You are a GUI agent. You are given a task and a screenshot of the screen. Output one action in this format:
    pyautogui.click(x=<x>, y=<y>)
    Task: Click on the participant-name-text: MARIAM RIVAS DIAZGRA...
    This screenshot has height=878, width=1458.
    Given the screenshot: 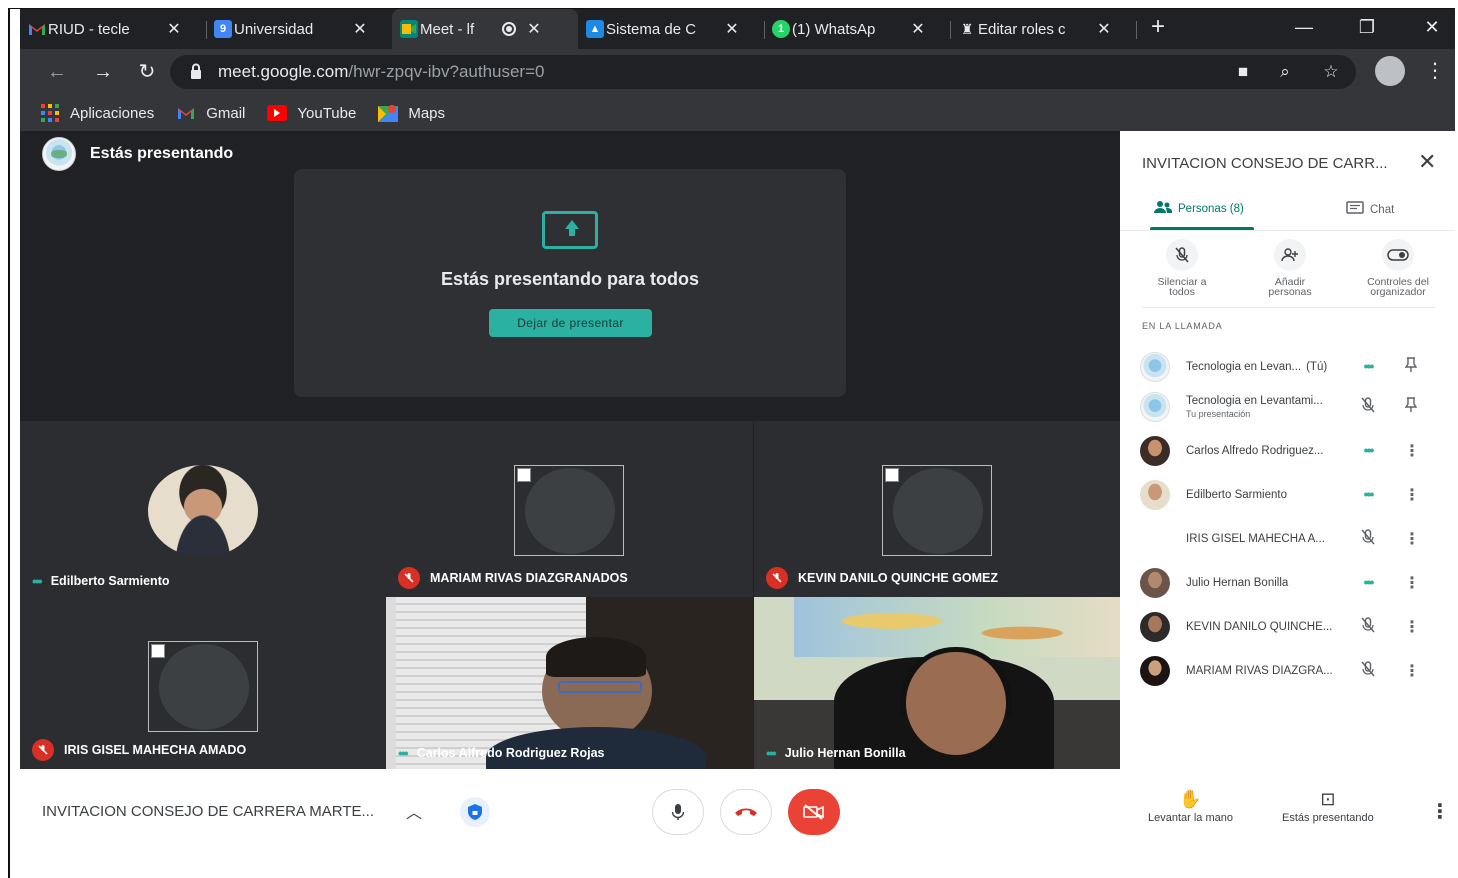 What is the action you would take?
    pyautogui.click(x=1259, y=671)
    